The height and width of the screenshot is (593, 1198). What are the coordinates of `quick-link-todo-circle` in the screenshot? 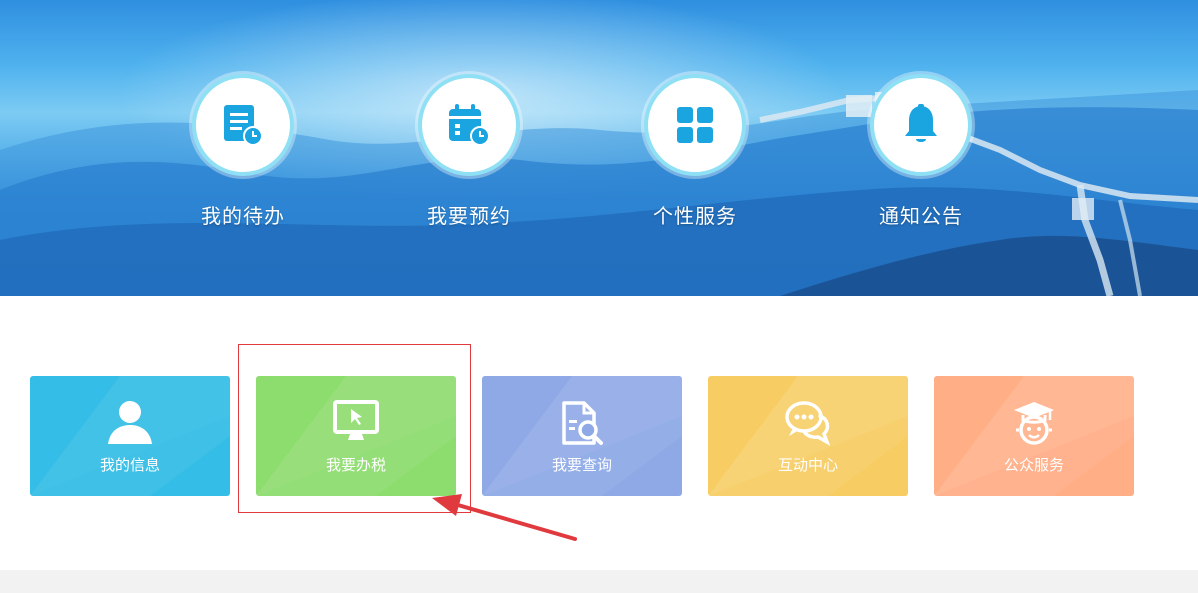 It's located at (243, 125).